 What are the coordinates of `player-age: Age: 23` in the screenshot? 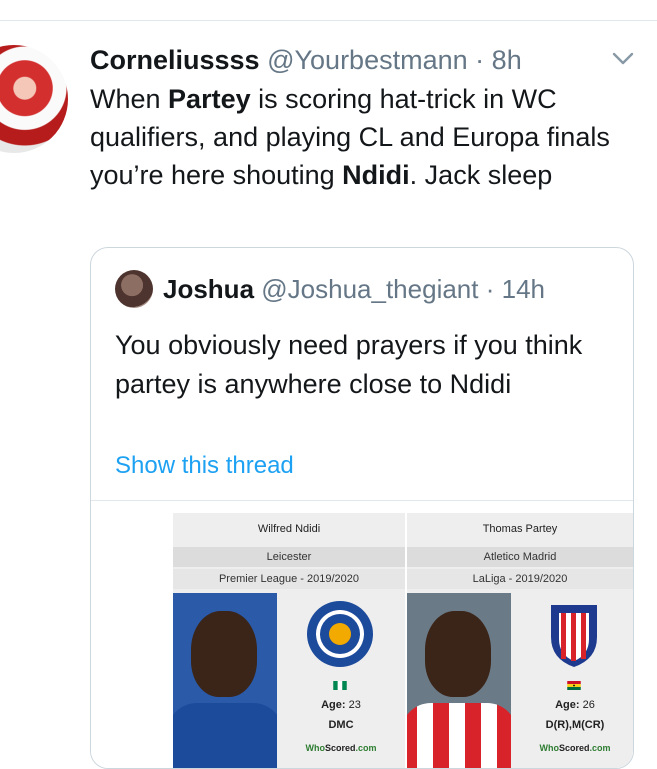 It's located at (341, 705).